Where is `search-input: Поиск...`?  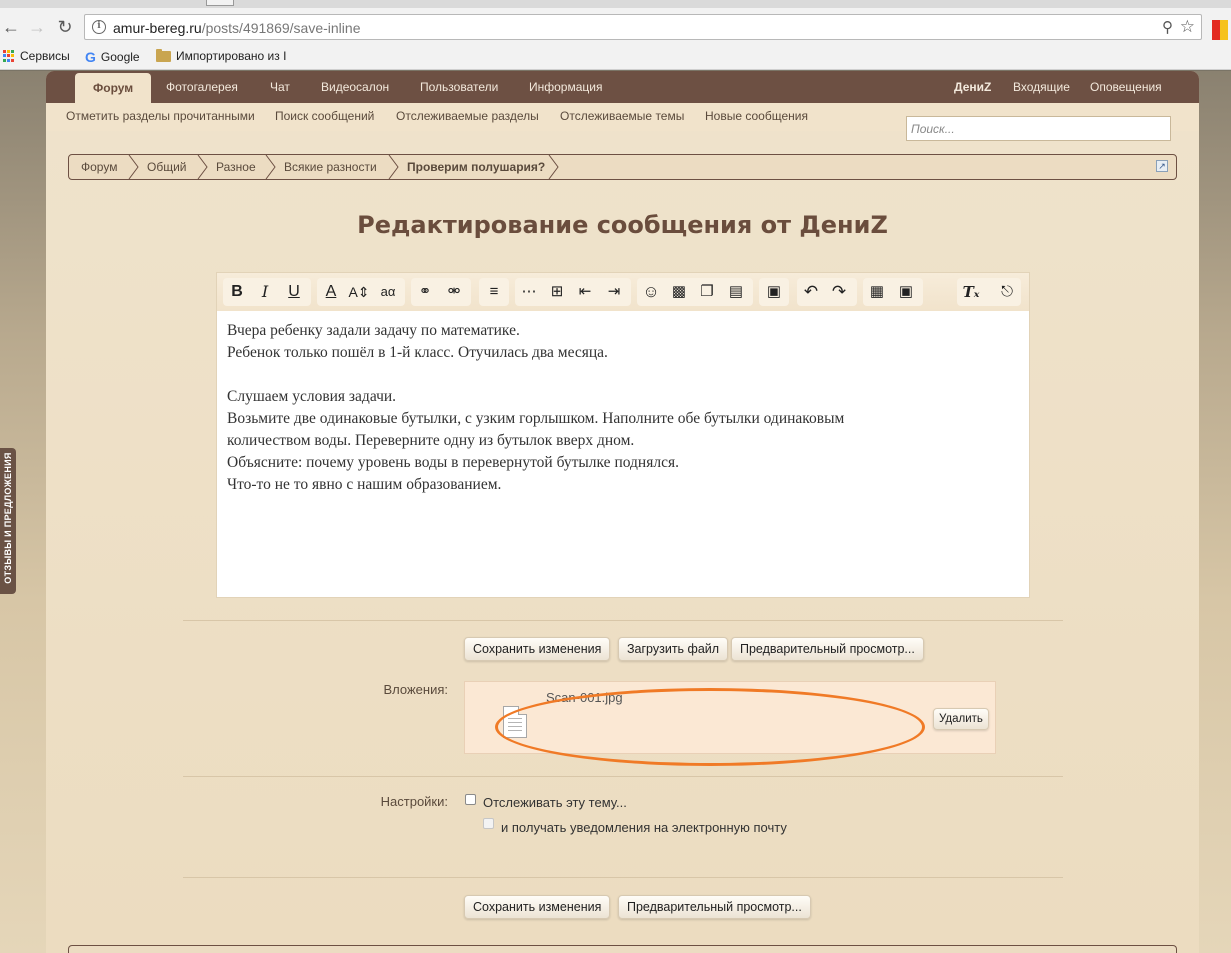 search-input: Поиск... is located at coordinates (1038, 128).